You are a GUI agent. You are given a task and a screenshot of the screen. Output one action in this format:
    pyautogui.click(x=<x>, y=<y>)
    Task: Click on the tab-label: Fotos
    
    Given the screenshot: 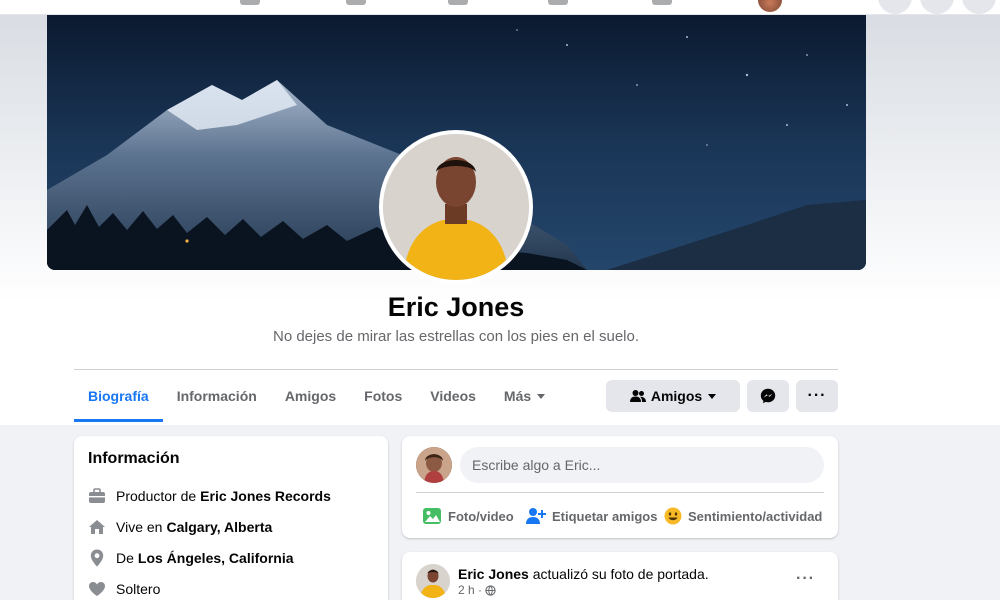 What is the action you would take?
    pyautogui.click(x=383, y=396)
    